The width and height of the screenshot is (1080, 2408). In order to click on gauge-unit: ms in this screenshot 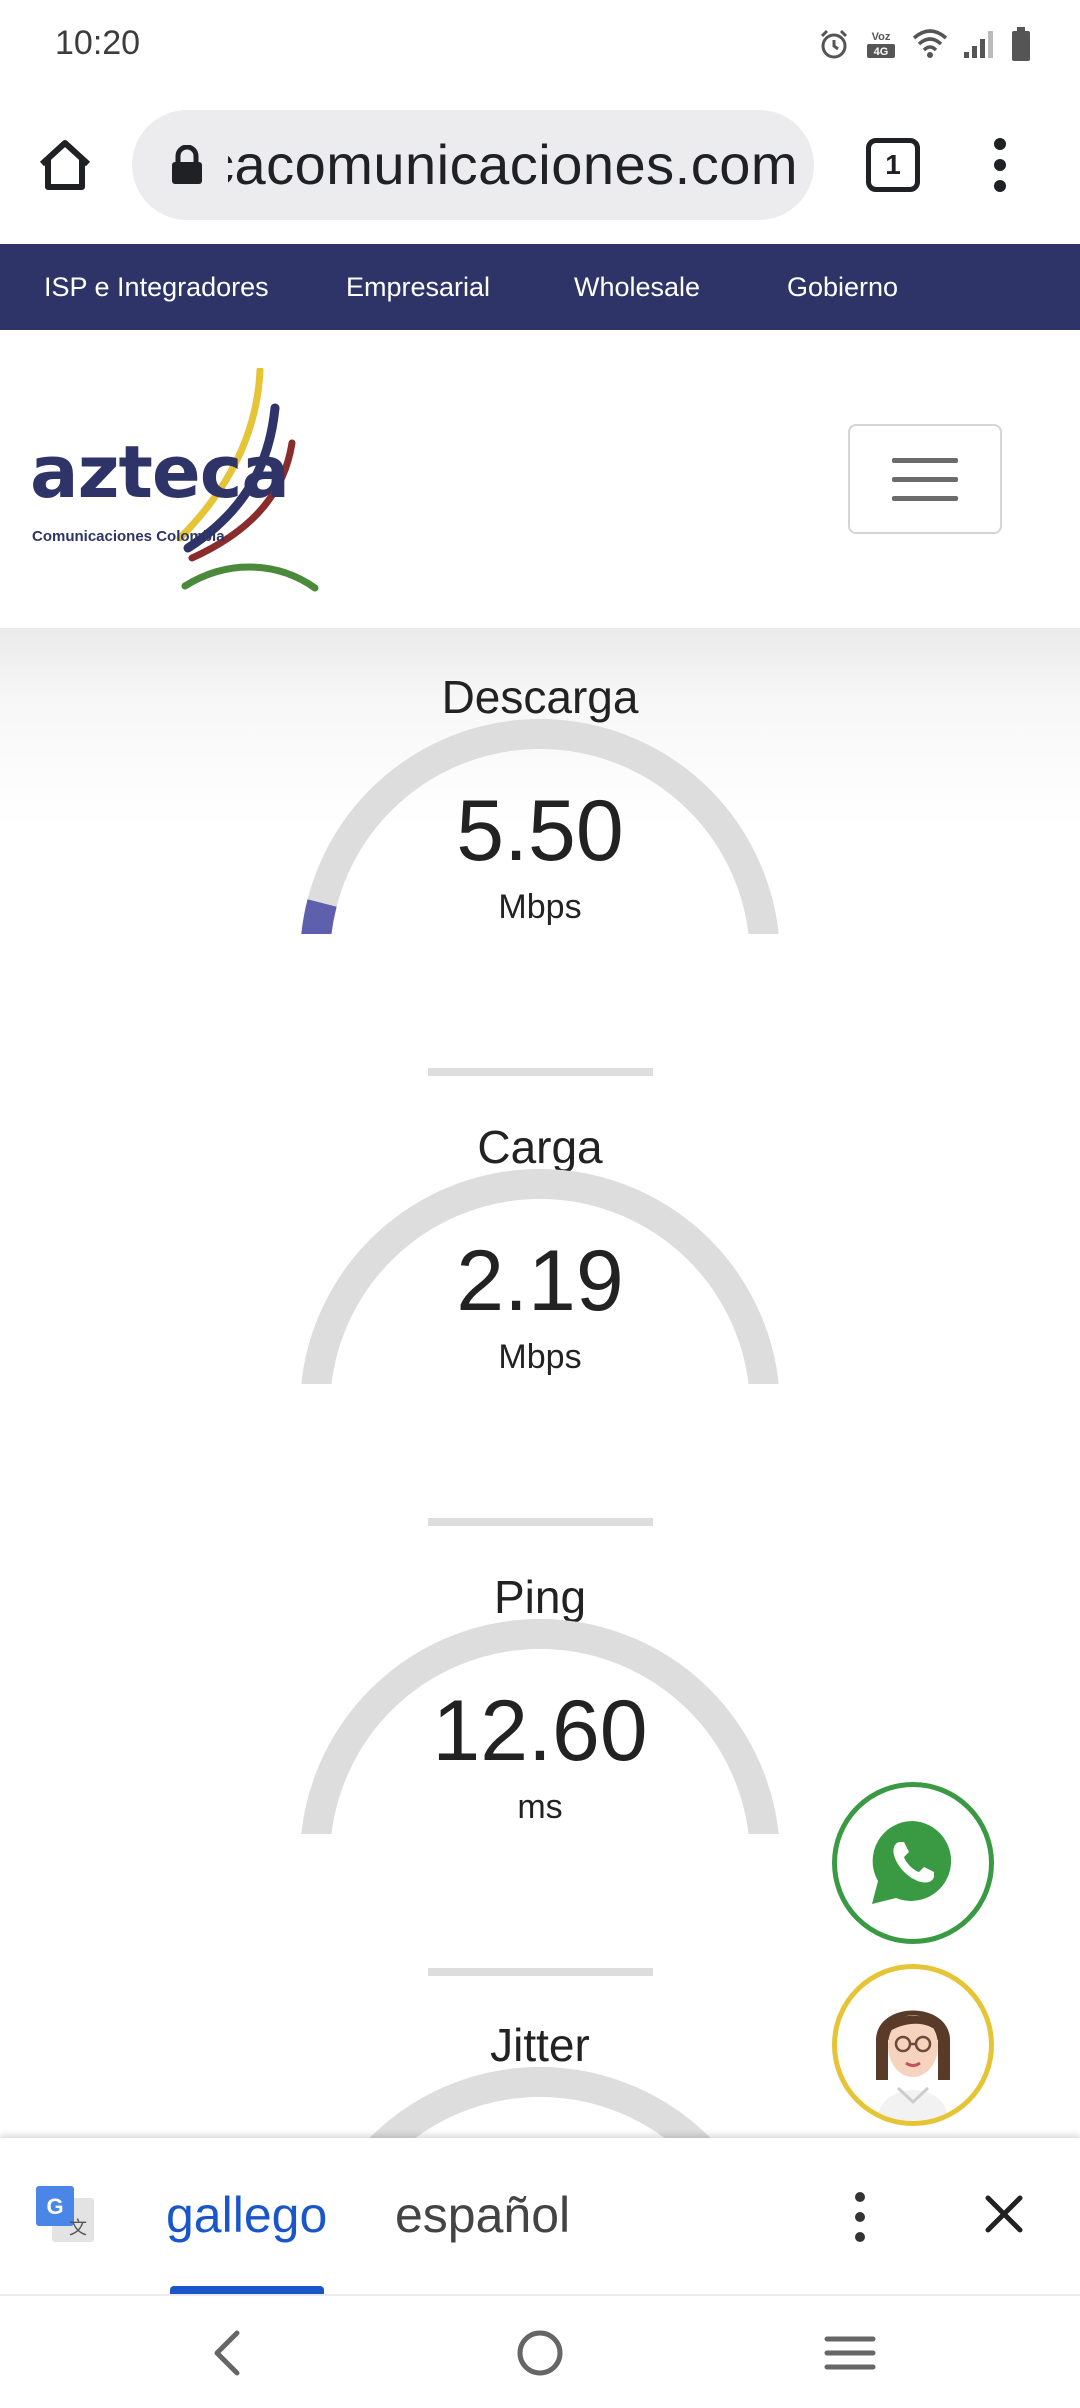, I will do `click(540, 1807)`.